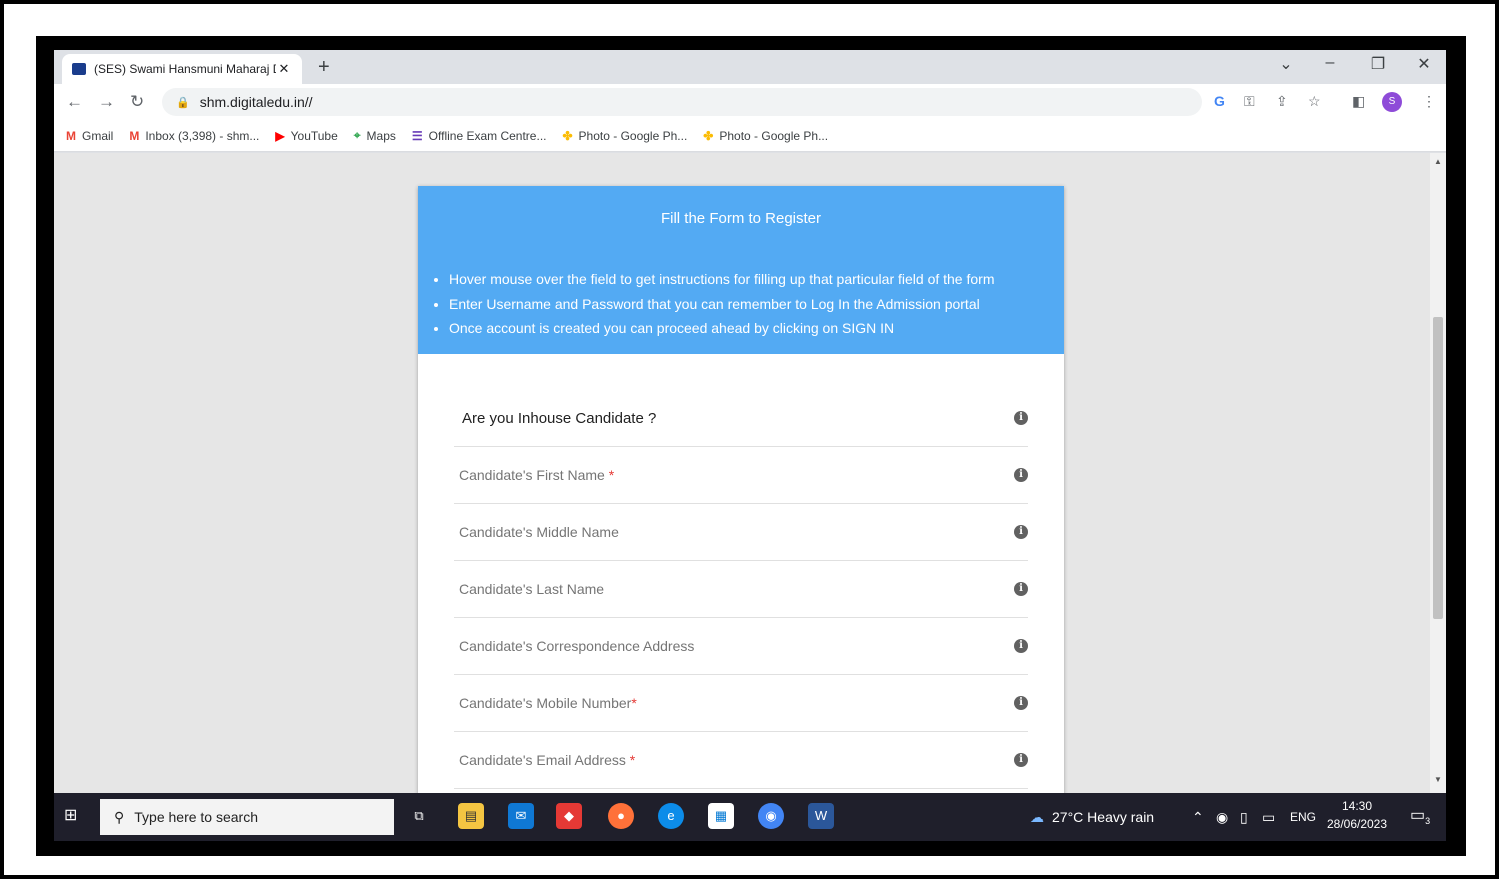 This screenshot has height=879, width=1499. Describe the element at coordinates (1244, 817) in the screenshot. I see `battery-icon: ▯` at that location.